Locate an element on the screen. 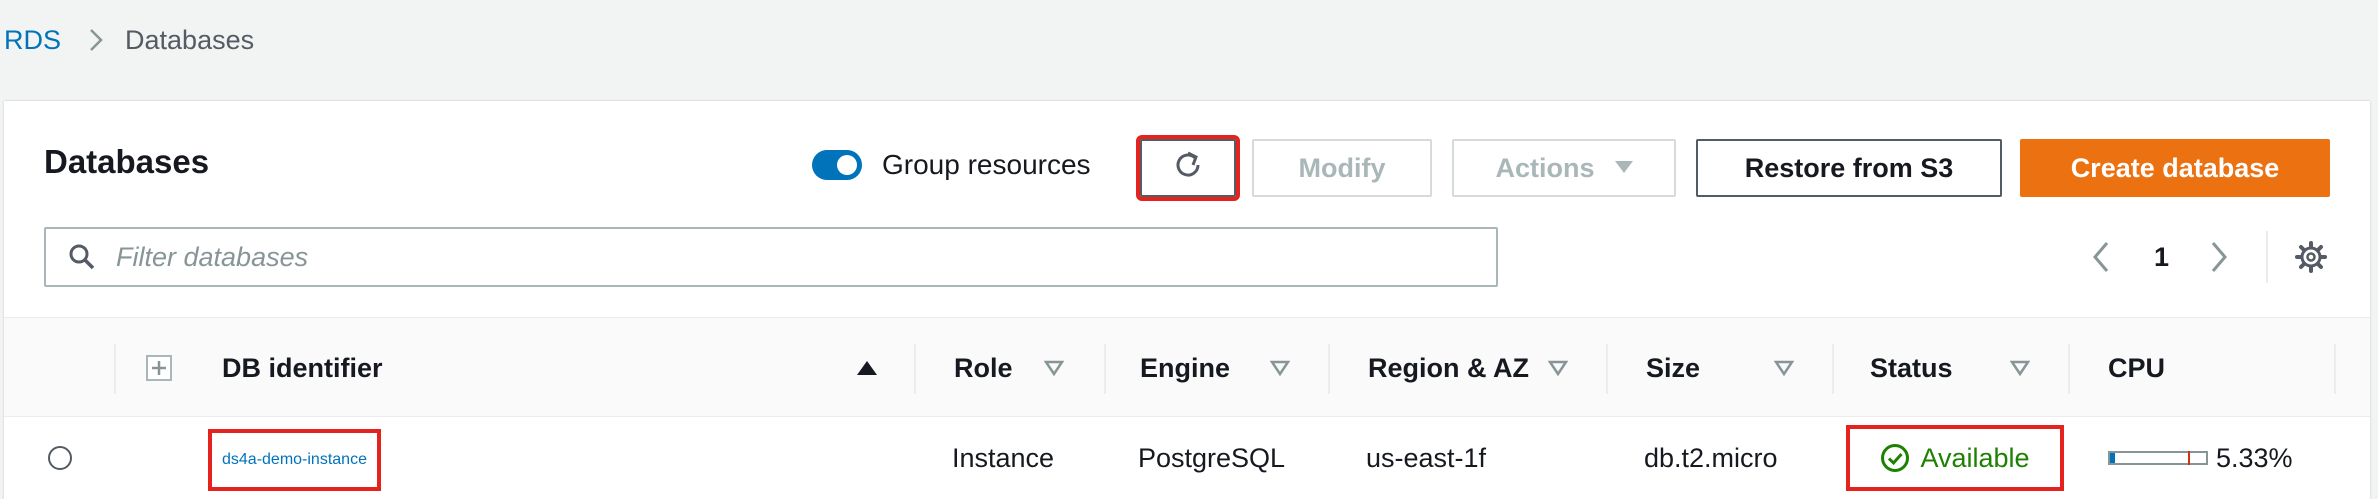 The height and width of the screenshot is (499, 2378). size-cell: db.t2.micro is located at coordinates (1711, 457).